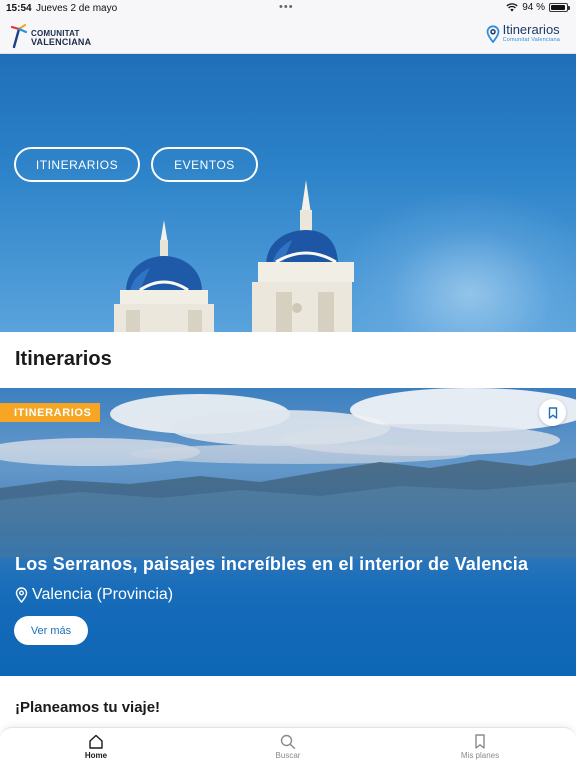  I want to click on app-title: Itinerarios, so click(531, 29).